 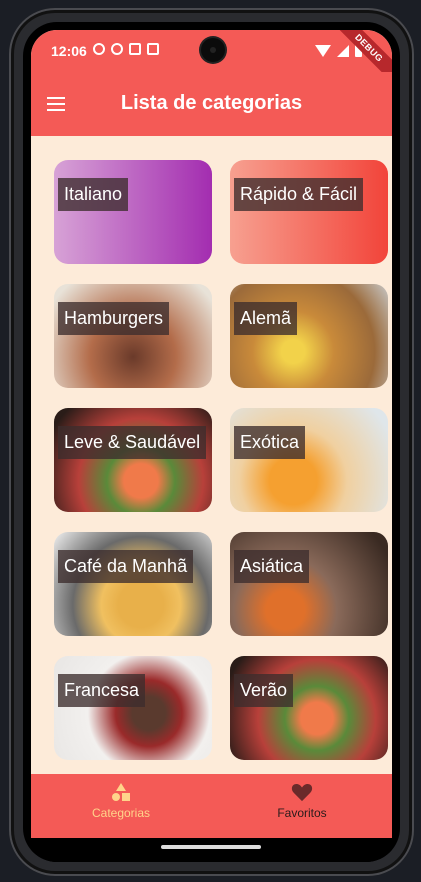 What do you see at coordinates (309, 460) in the screenshot?
I see `category-tile-exotica: Exótica` at bounding box center [309, 460].